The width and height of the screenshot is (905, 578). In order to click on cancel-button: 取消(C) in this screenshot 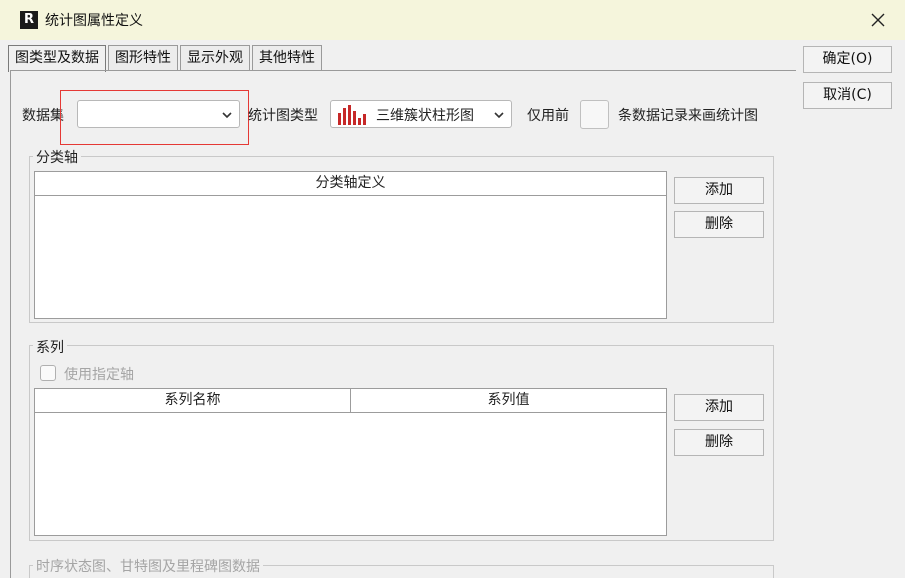, I will do `click(847, 95)`.